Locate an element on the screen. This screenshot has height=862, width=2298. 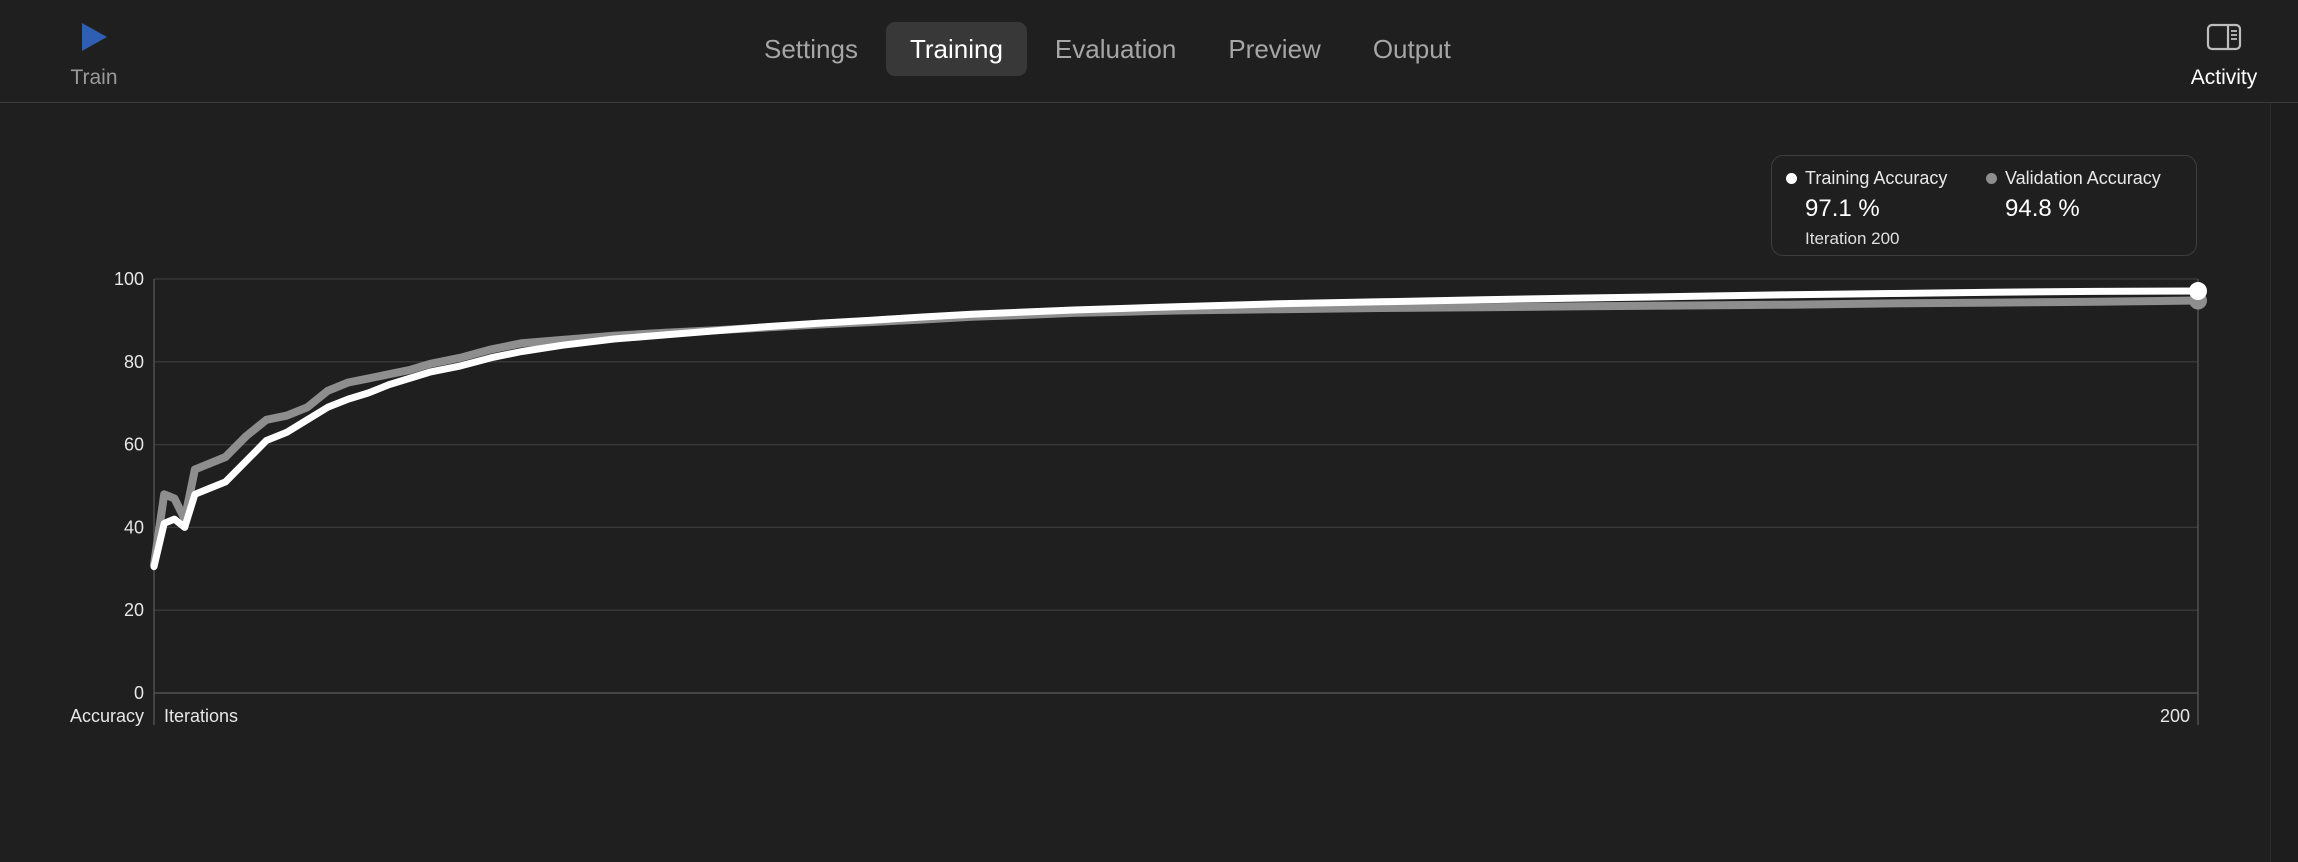
tab-preview: Preview is located at coordinates (1274, 49).